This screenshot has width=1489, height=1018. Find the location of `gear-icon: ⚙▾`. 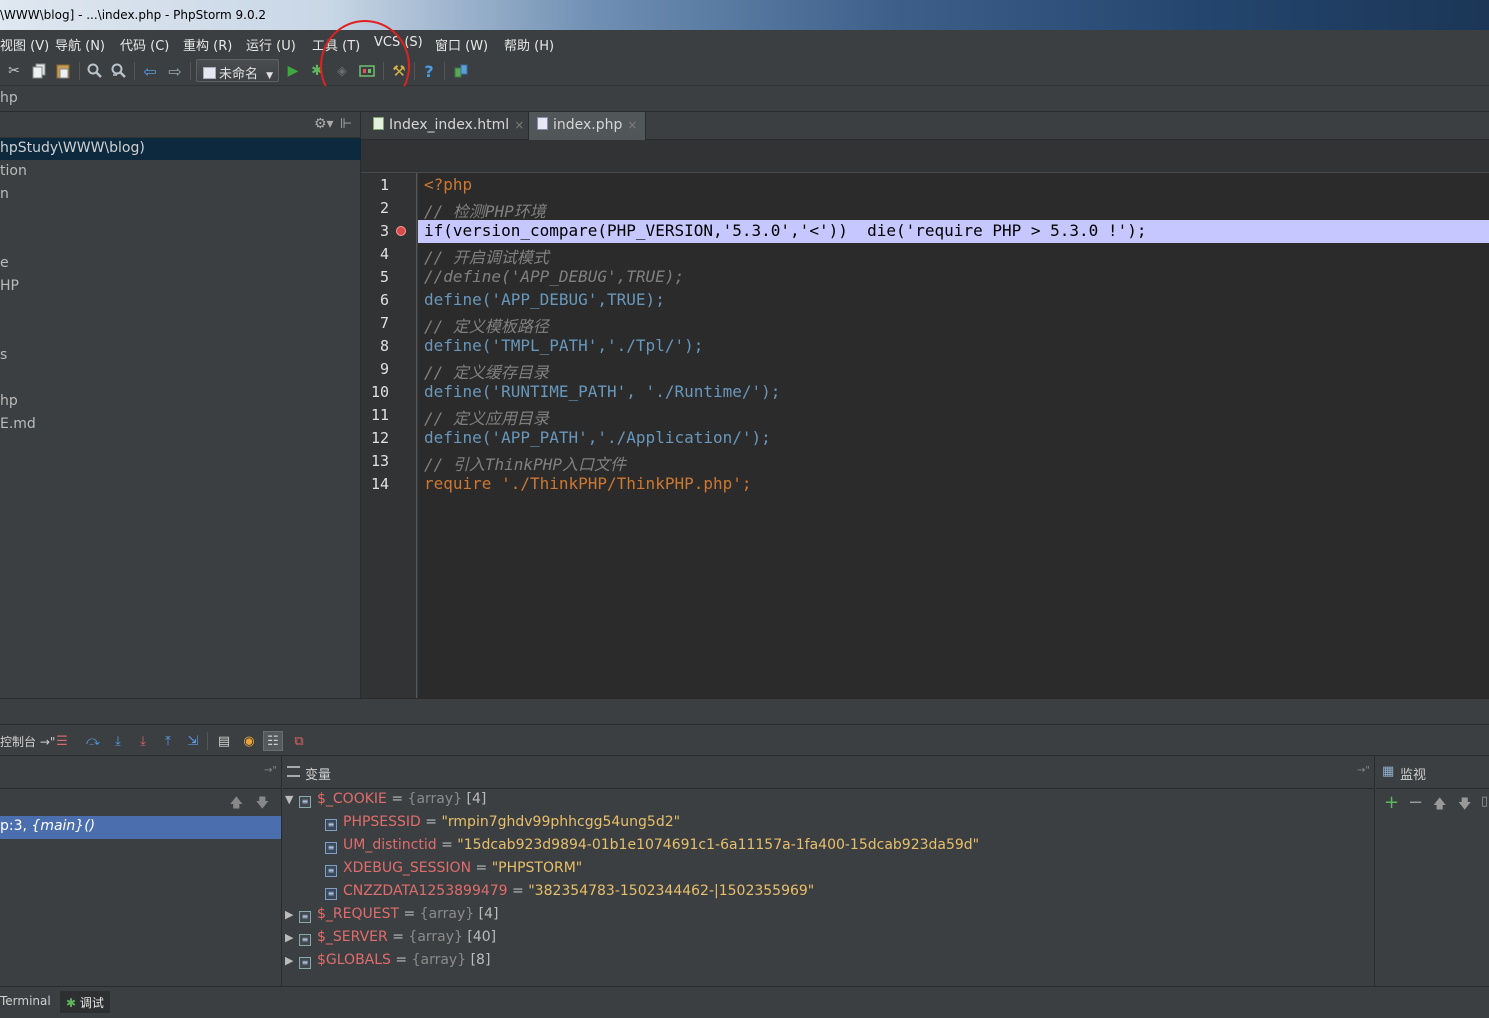

gear-icon: ⚙▾ is located at coordinates (324, 124).